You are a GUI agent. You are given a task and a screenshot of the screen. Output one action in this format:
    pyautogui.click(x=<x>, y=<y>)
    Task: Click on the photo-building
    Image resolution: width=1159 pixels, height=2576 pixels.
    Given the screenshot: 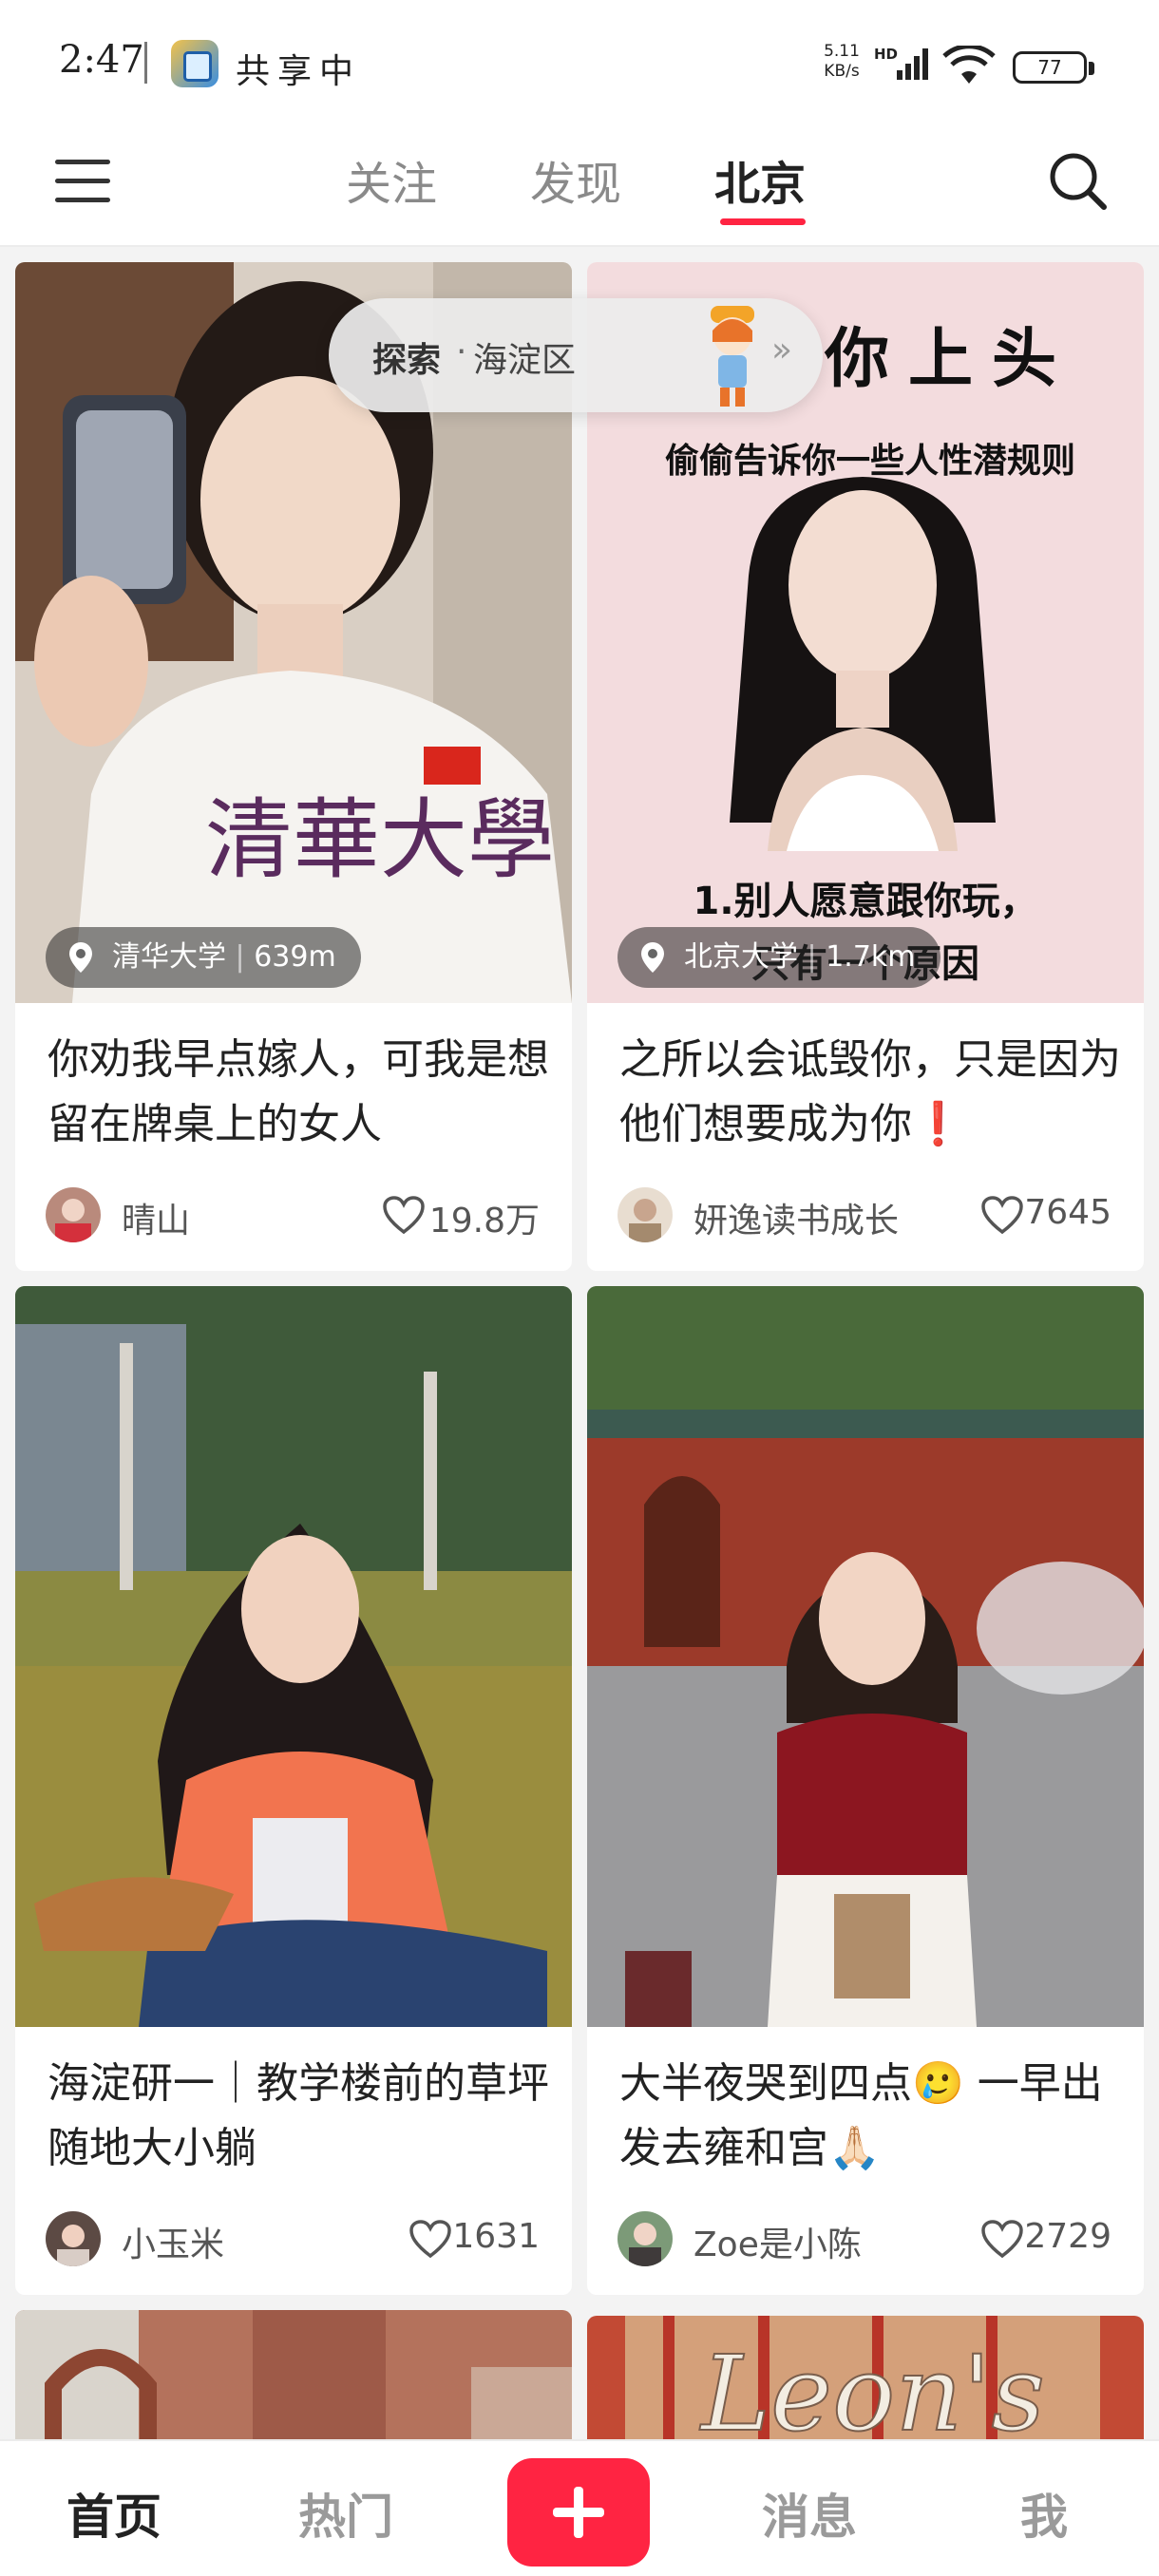 What is the action you would take?
    pyautogui.click(x=293, y=2374)
    